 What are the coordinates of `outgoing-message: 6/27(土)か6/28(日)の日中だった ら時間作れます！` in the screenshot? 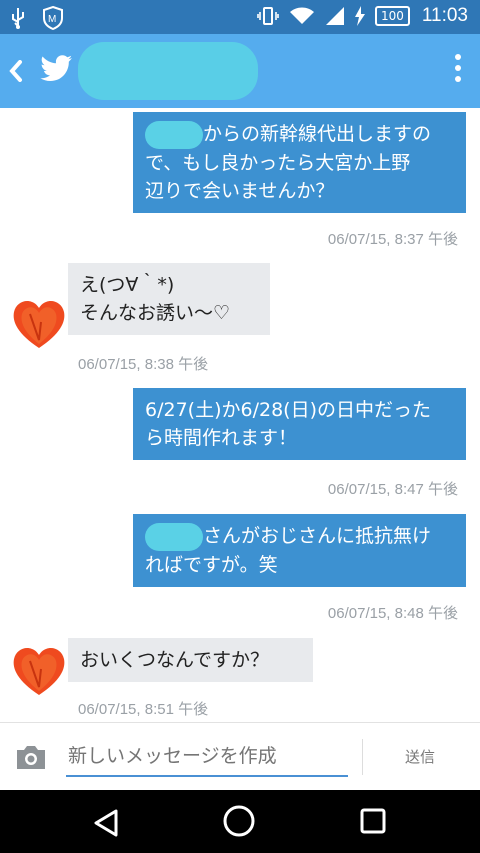 It's located at (299, 424).